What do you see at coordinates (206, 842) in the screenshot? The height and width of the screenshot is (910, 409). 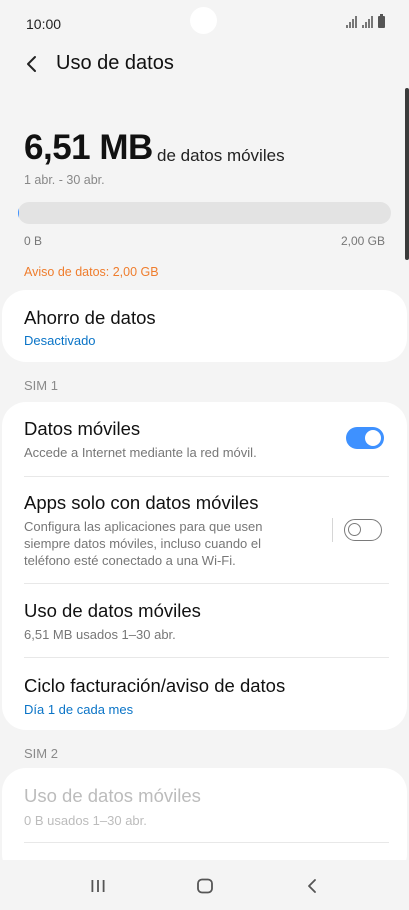 I see `divider` at bounding box center [206, 842].